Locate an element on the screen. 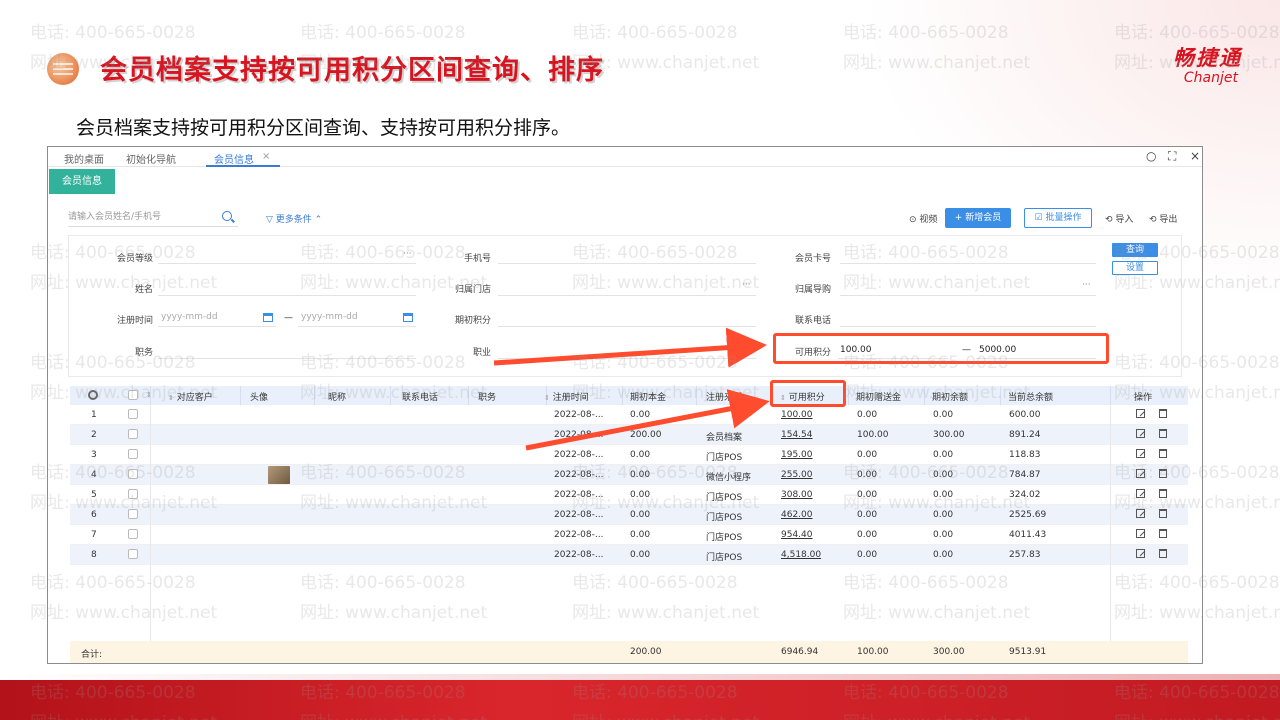  batch-operation-button: ☑ 批量操作 is located at coordinates (1058, 218).